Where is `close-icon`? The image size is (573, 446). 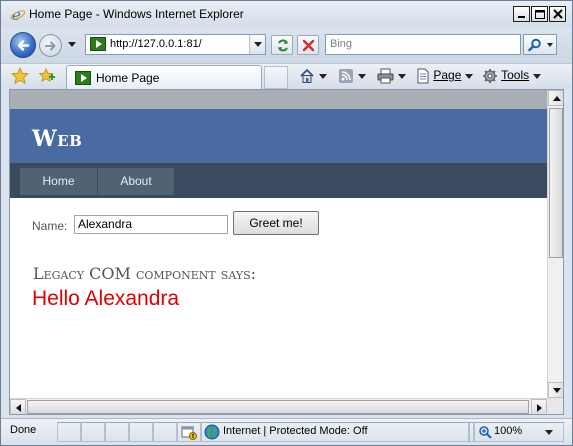
close-icon is located at coordinates (558, 14).